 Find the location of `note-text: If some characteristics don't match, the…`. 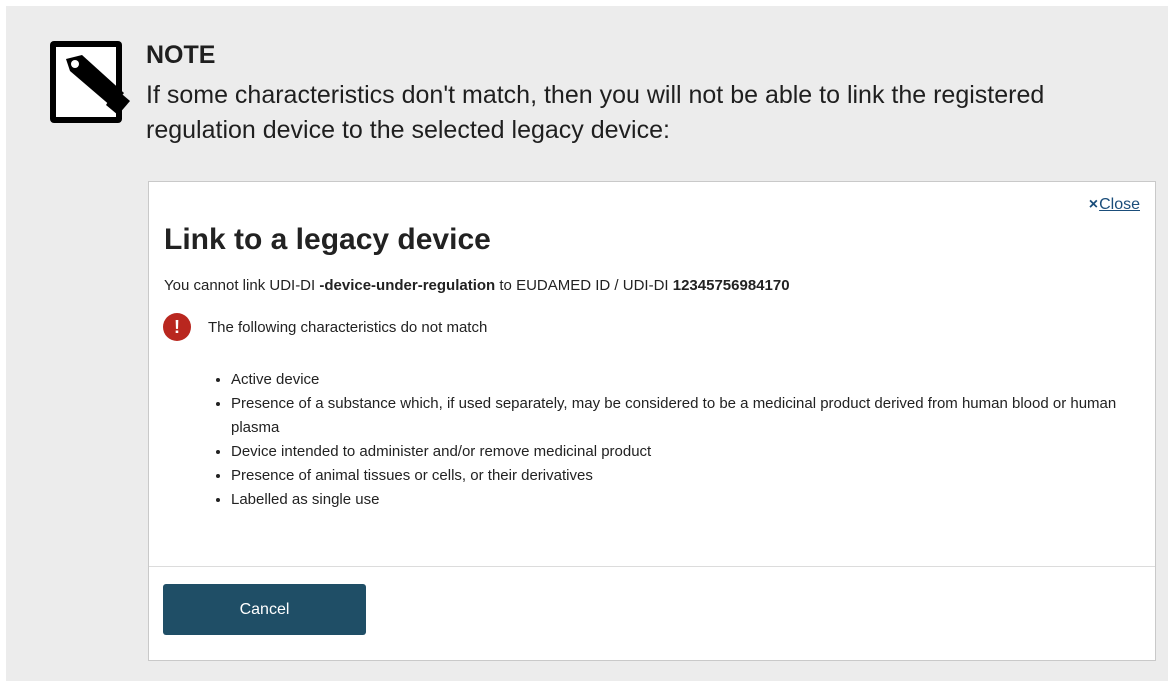

note-text: If some characteristics don't match, the… is located at coordinates (595, 112).